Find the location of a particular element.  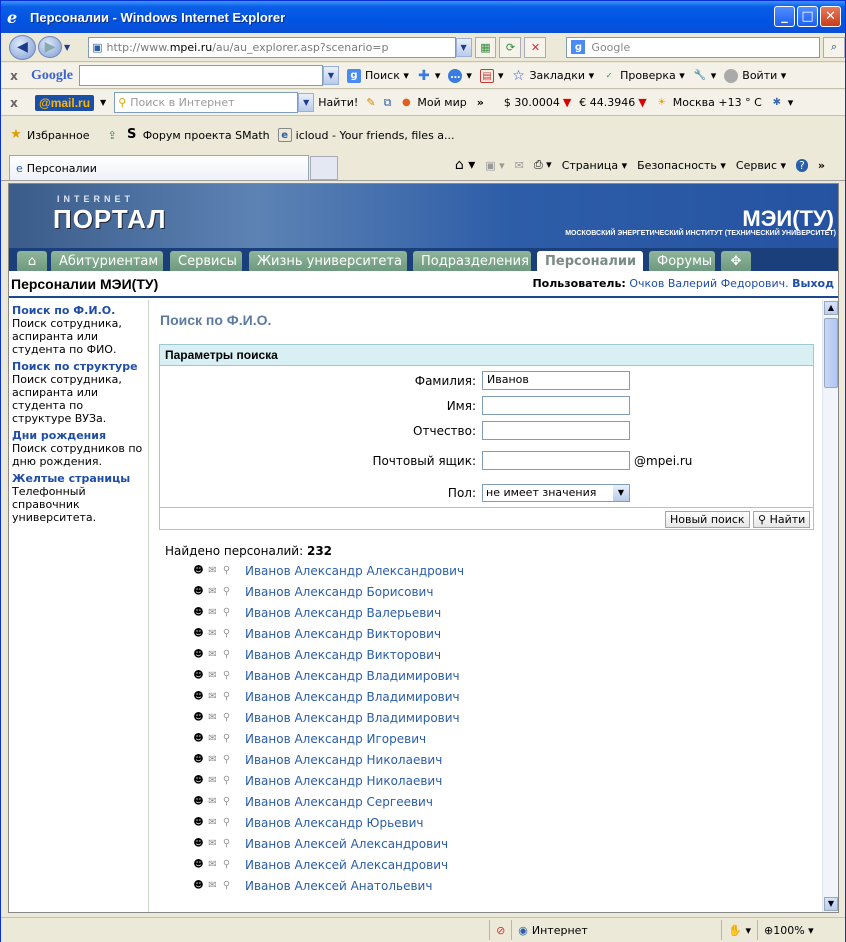

scroll-down-icon: ▼ is located at coordinates (831, 904).